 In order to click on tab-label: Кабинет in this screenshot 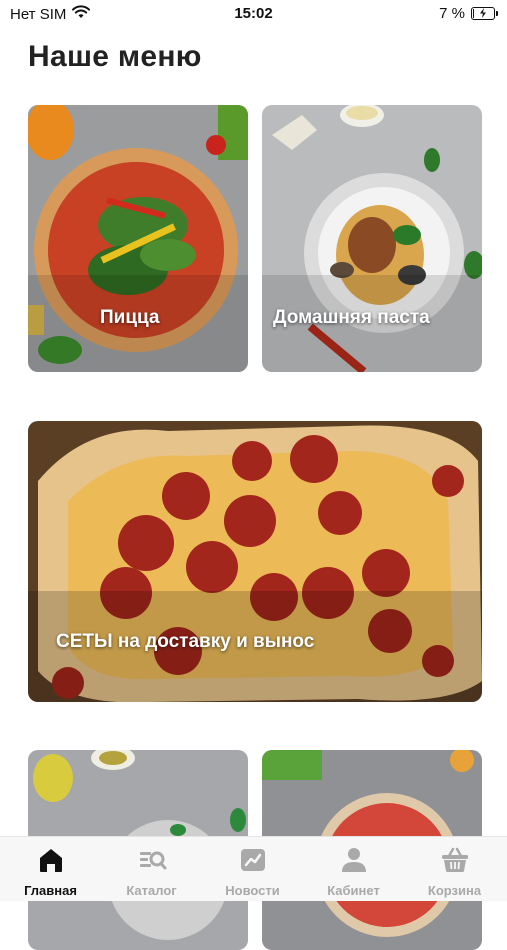, I will do `click(353, 890)`.